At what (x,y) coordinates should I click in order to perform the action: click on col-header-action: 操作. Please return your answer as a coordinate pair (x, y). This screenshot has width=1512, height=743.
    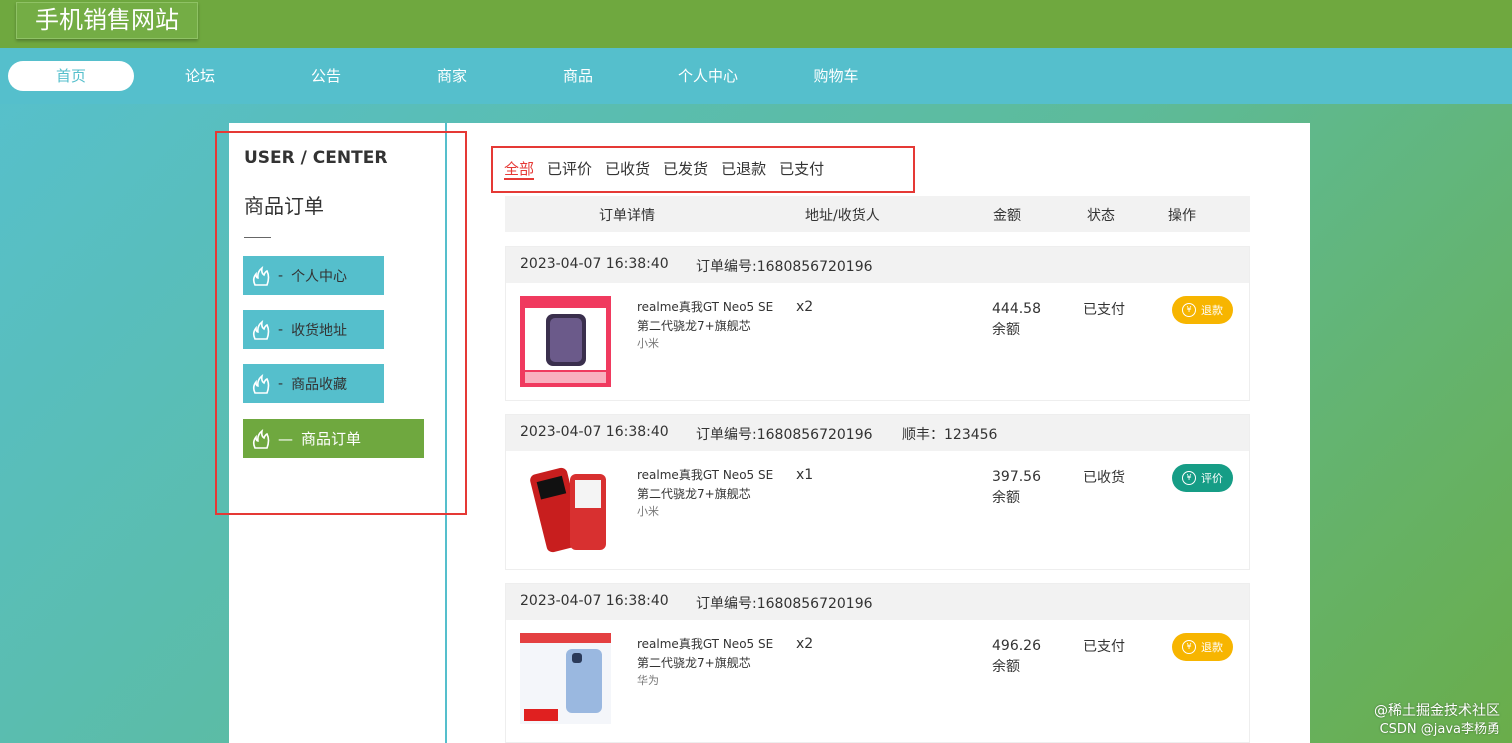
    Looking at the image, I should click on (1182, 216).